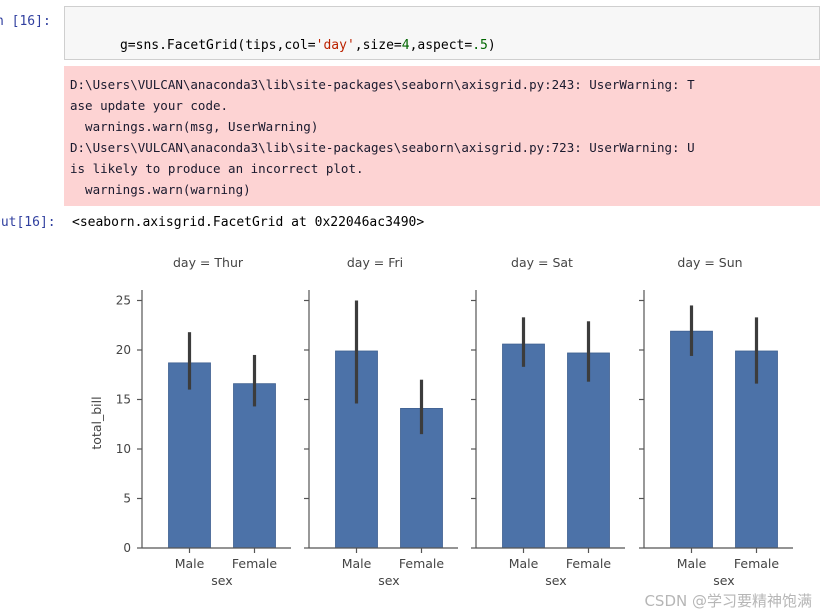 This screenshot has width=820, height=615. Describe the element at coordinates (194, 126) in the screenshot. I see `warning-line: warnings.warn(msg, UserWarning)` at that location.